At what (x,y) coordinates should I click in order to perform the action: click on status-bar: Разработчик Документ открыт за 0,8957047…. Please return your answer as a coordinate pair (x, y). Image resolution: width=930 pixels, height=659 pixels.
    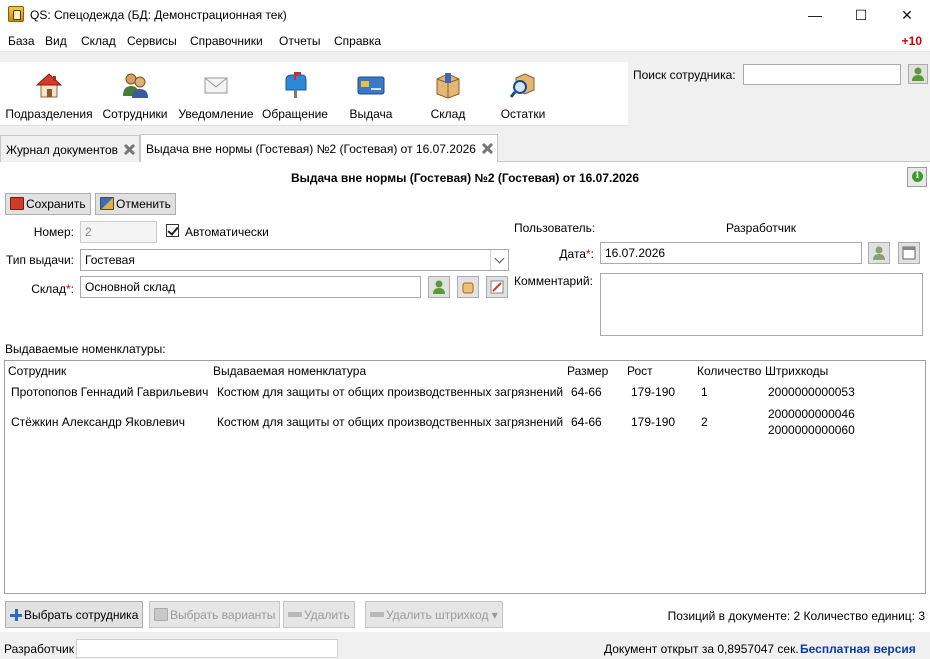
    Looking at the image, I should click on (465, 648).